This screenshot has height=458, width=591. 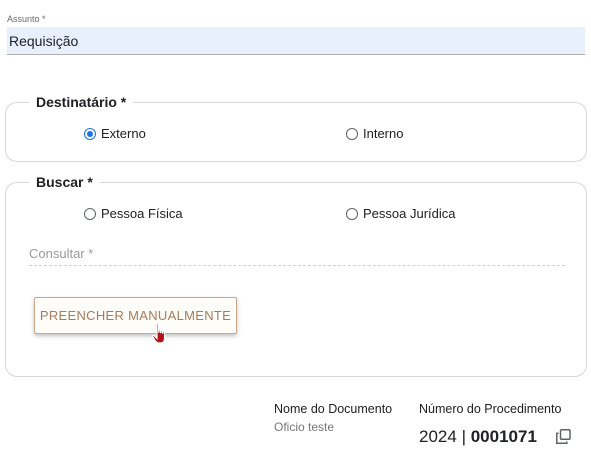 I want to click on radio-interno-label: Interno, so click(x=383, y=133).